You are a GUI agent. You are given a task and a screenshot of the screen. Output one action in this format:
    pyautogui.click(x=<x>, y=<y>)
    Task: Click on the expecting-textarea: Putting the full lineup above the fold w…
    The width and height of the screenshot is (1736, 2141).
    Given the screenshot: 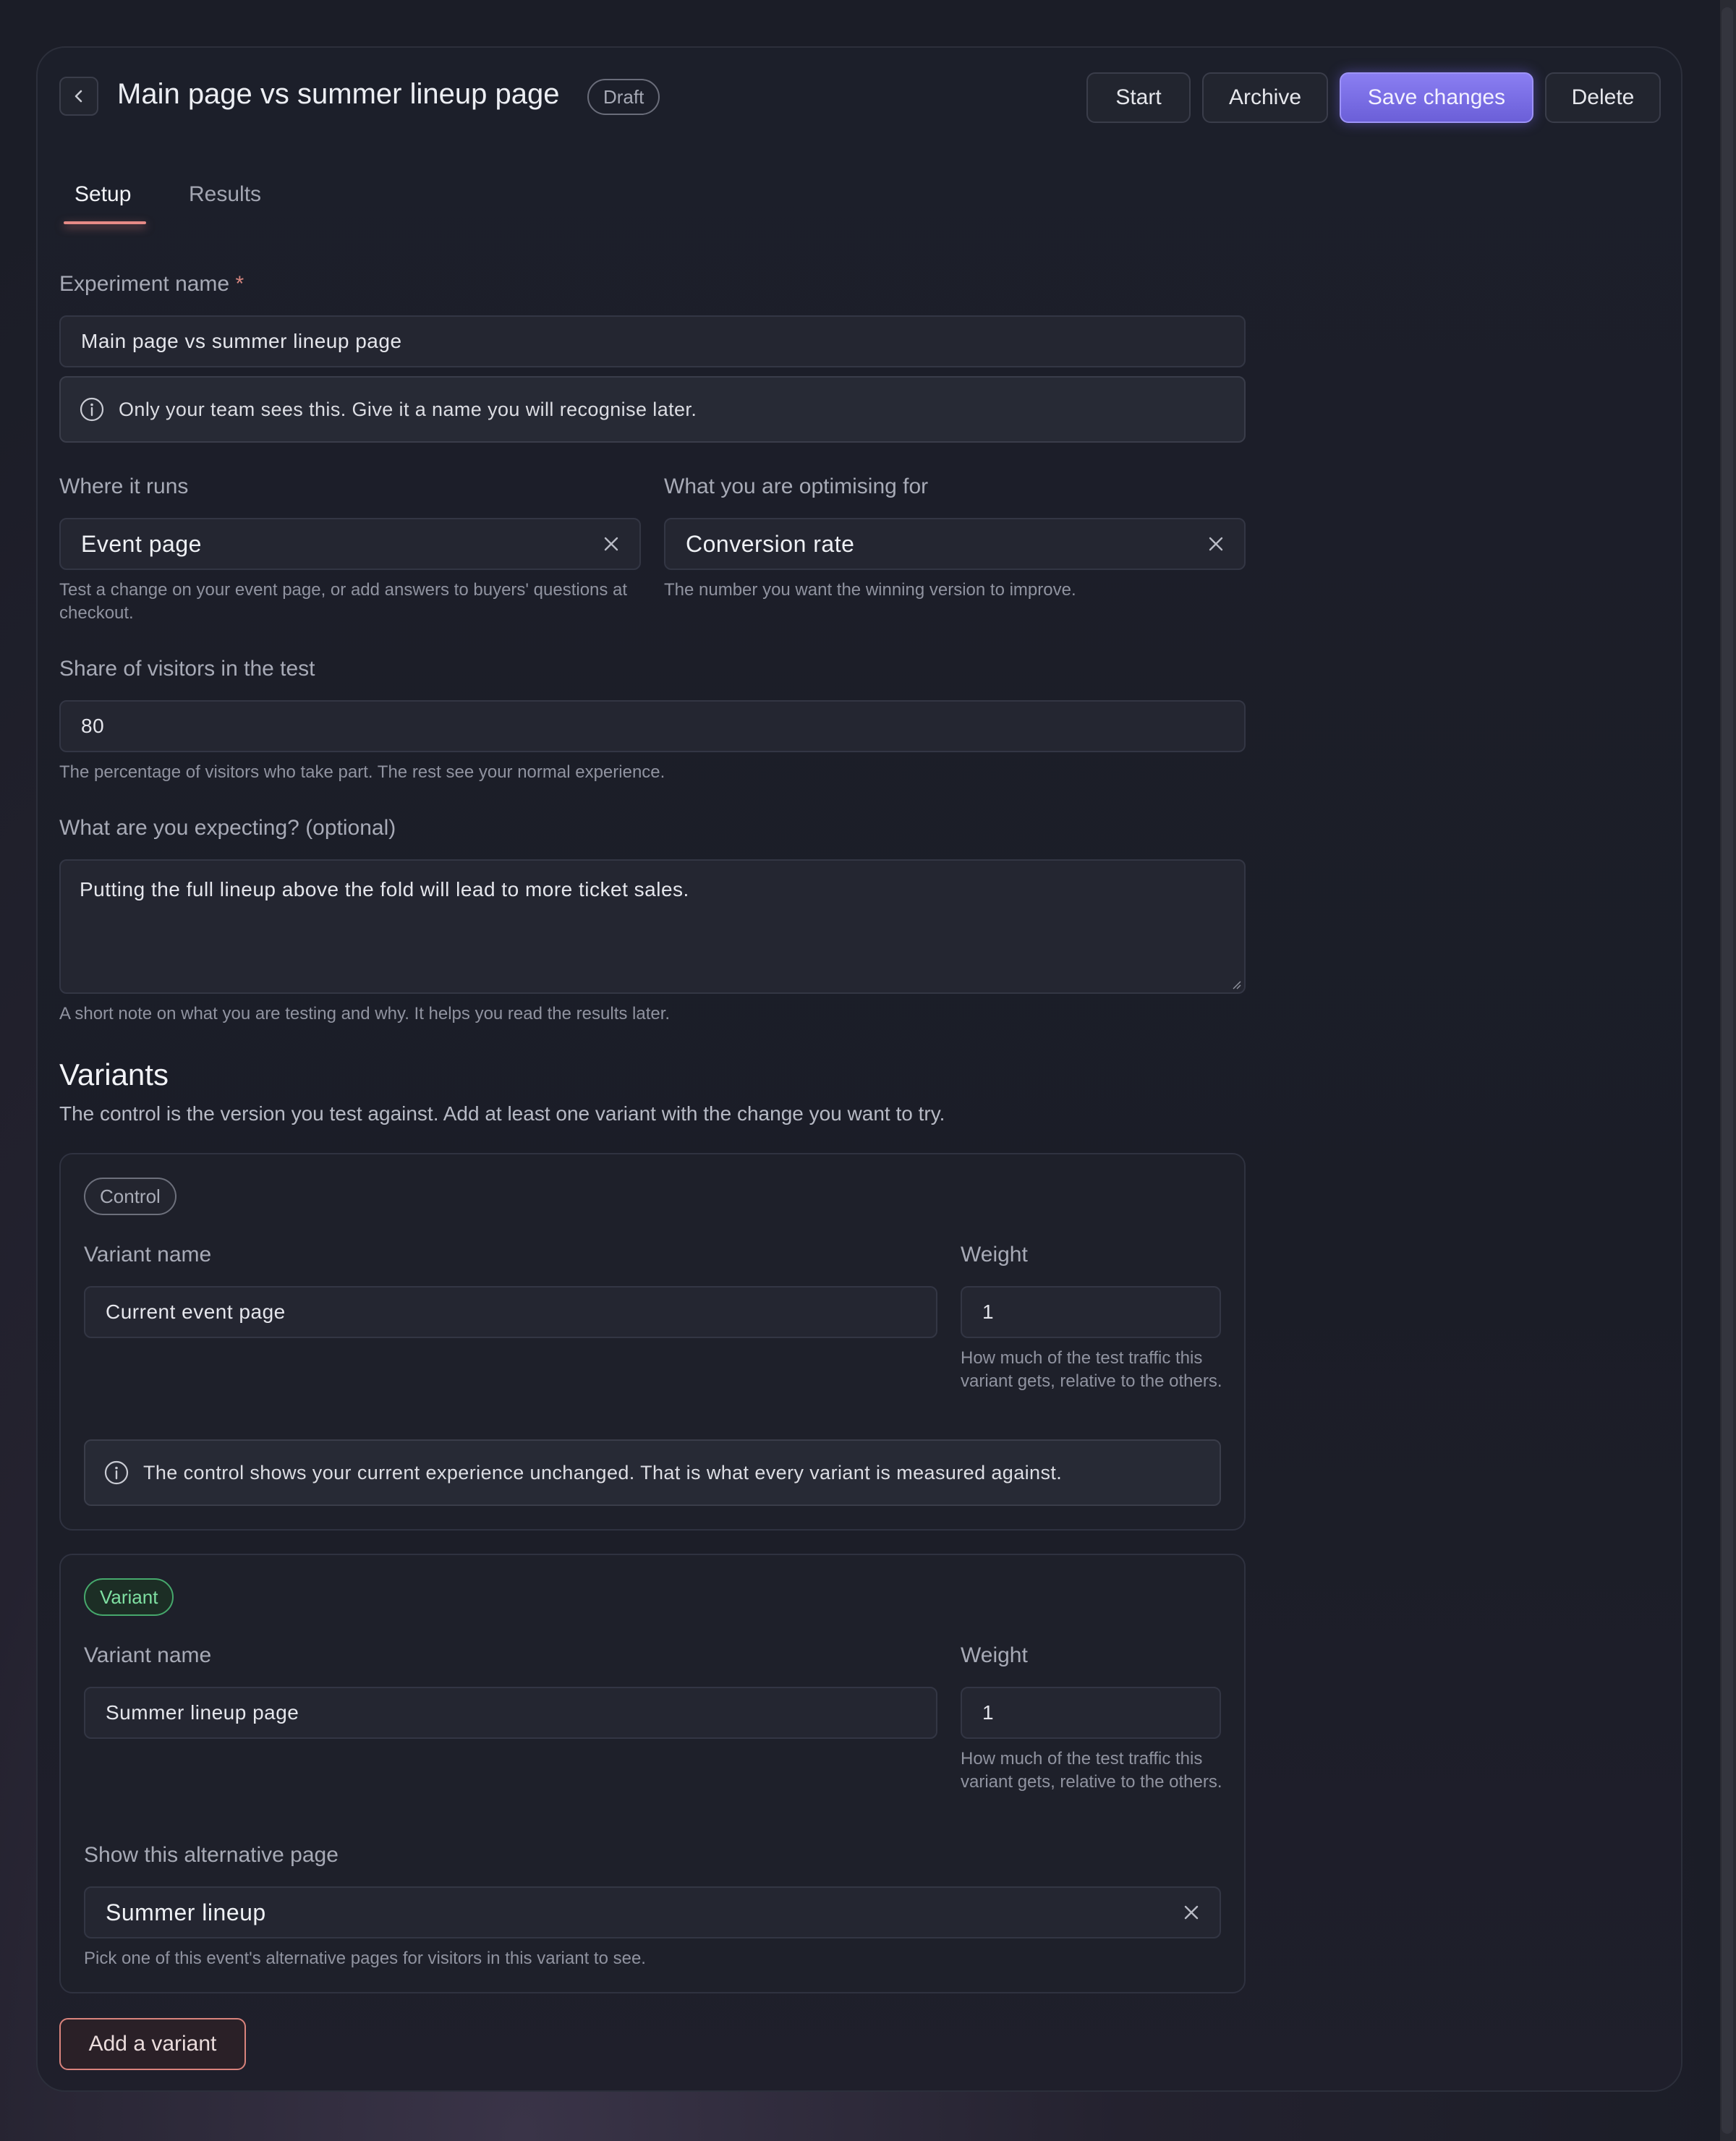 What is the action you would take?
    pyautogui.click(x=652, y=926)
    